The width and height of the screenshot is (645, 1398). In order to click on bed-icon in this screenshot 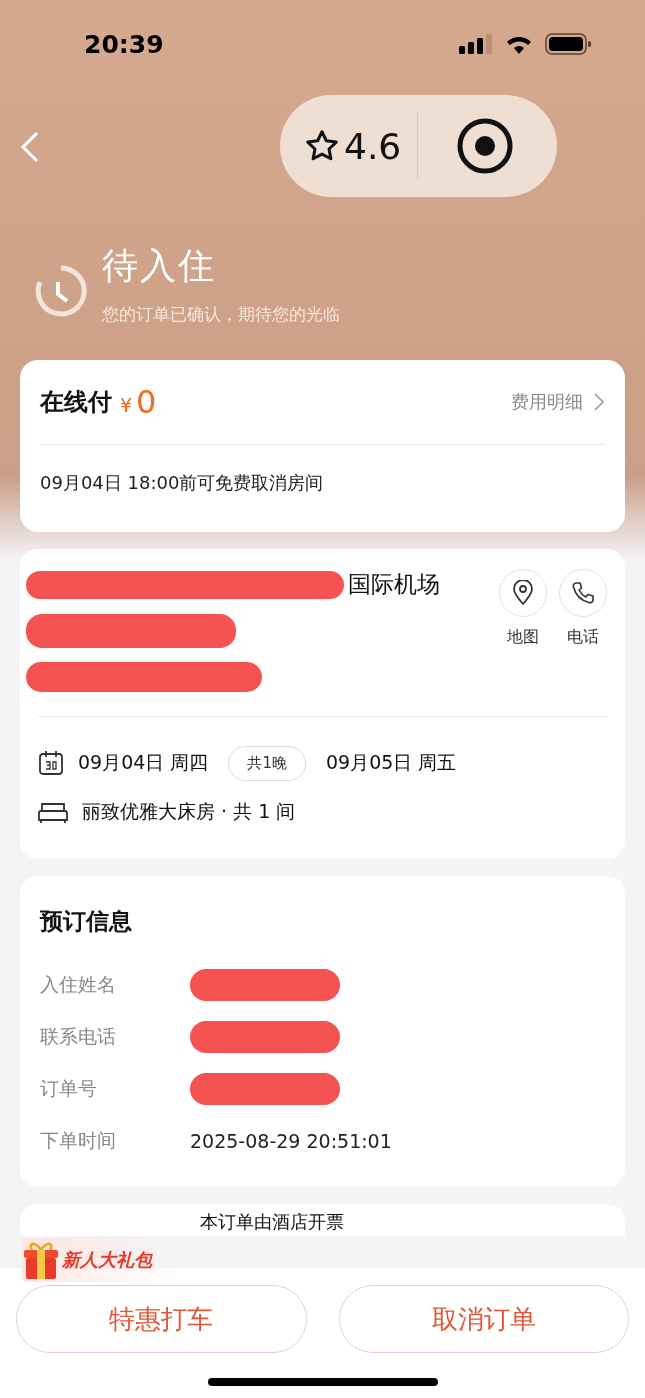, I will do `click(53, 812)`.